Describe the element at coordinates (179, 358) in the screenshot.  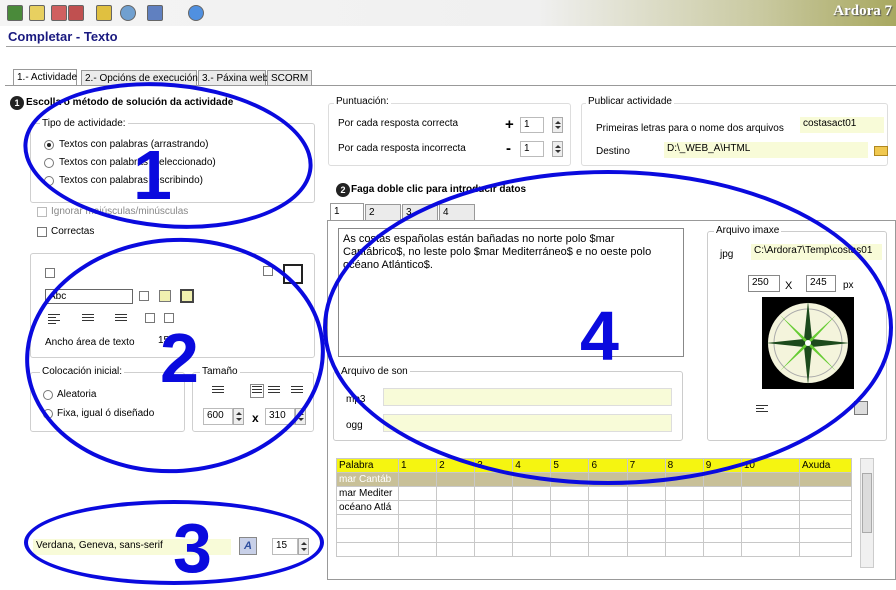
I see `annotation-number-2: 2` at that location.